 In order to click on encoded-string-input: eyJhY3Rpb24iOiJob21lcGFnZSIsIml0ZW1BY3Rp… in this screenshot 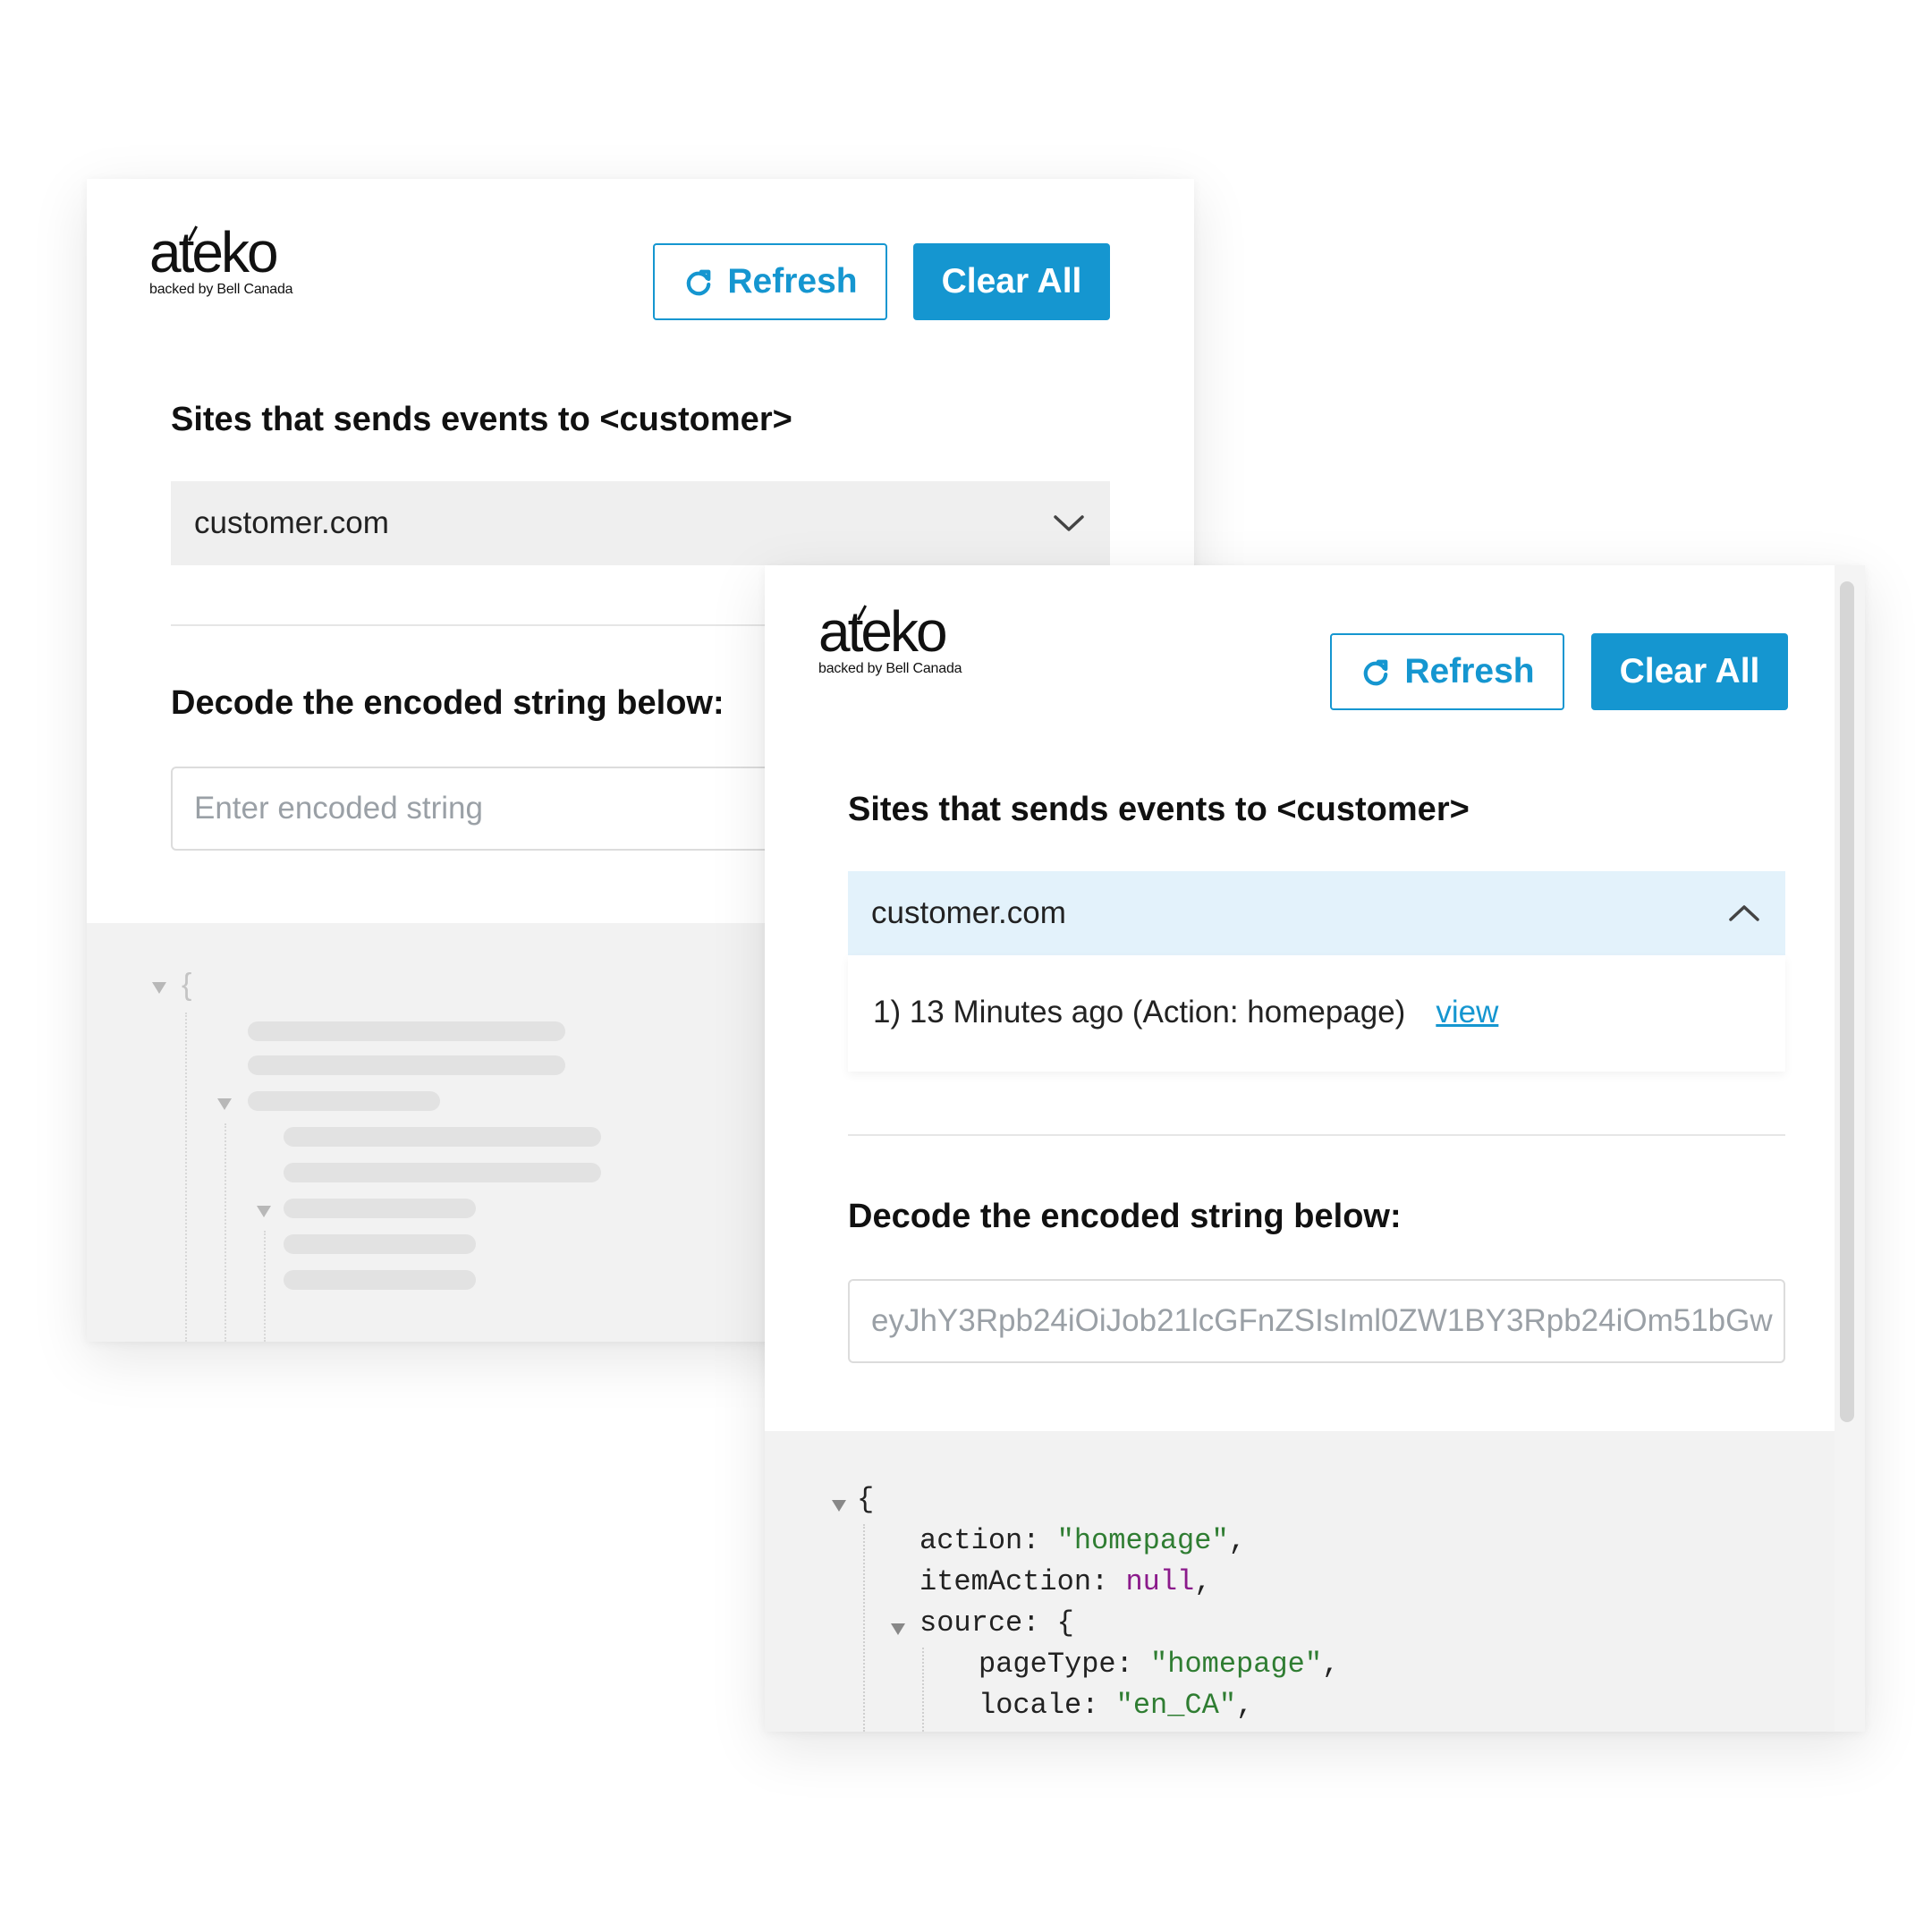, I will do `click(1316, 1321)`.